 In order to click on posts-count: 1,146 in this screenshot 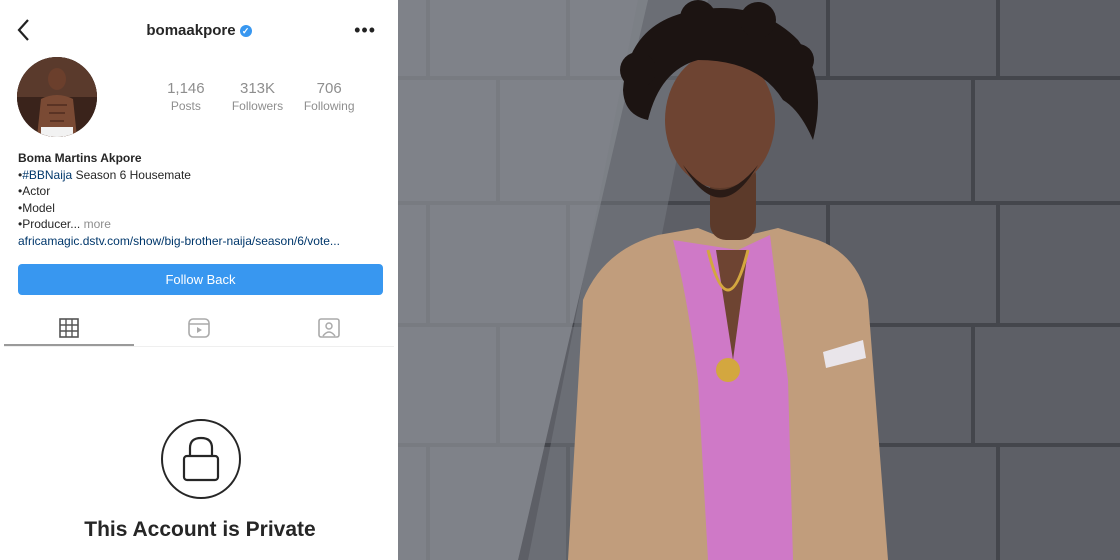, I will do `click(186, 88)`.